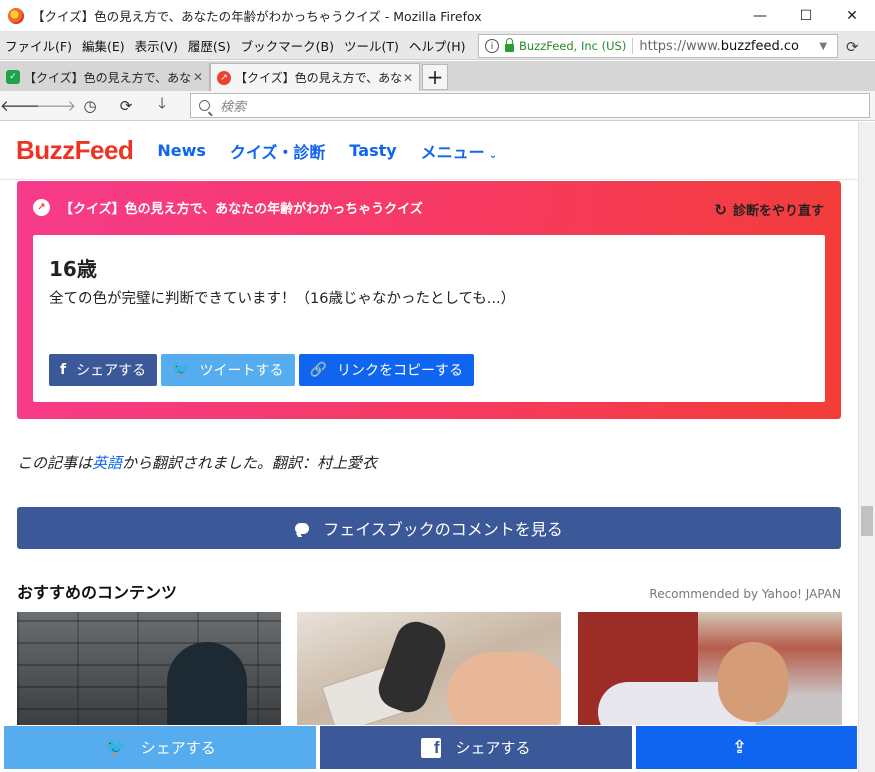 The width and height of the screenshot is (875, 772). Describe the element at coordinates (372, 150) in the screenshot. I see `nav-tasty: Tasty` at that location.